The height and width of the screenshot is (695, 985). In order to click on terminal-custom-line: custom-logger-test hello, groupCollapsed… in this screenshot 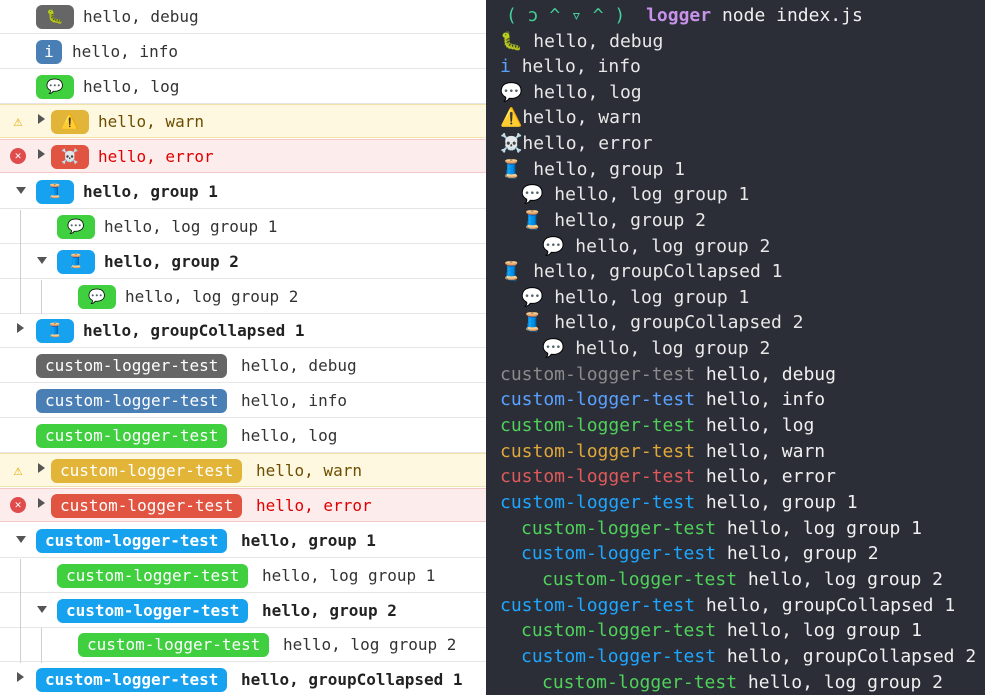, I will do `click(727, 606)`.